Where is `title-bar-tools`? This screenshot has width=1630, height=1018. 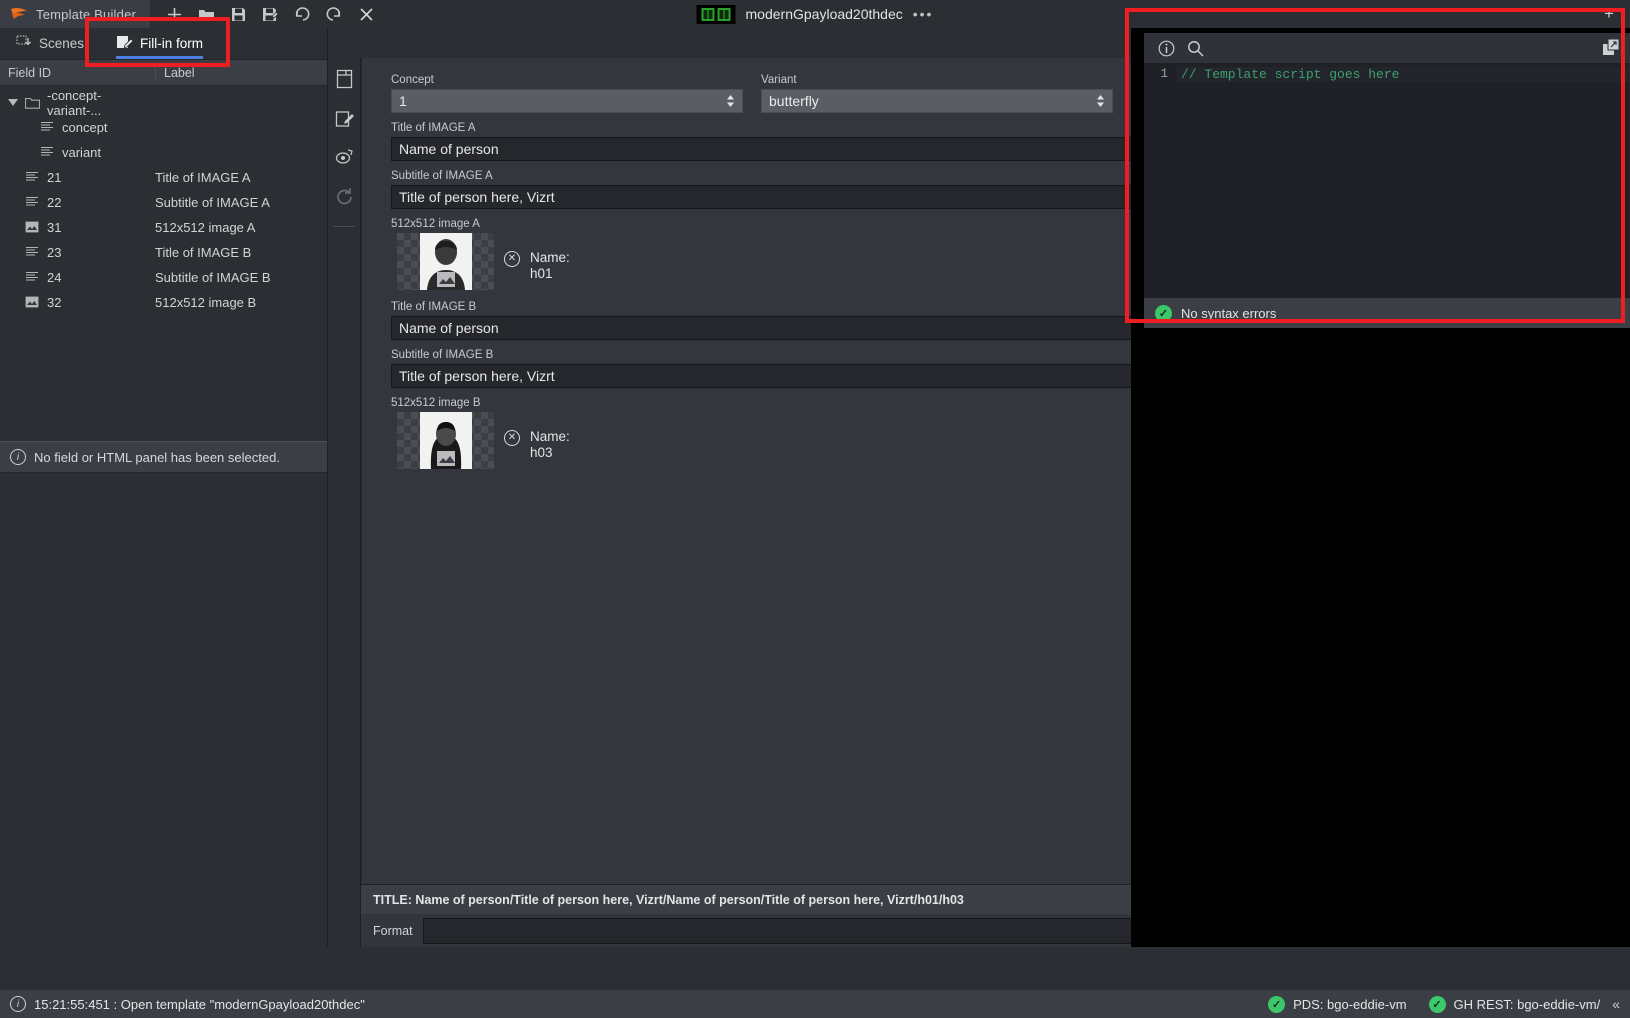 title-bar-tools is located at coordinates (270, 14).